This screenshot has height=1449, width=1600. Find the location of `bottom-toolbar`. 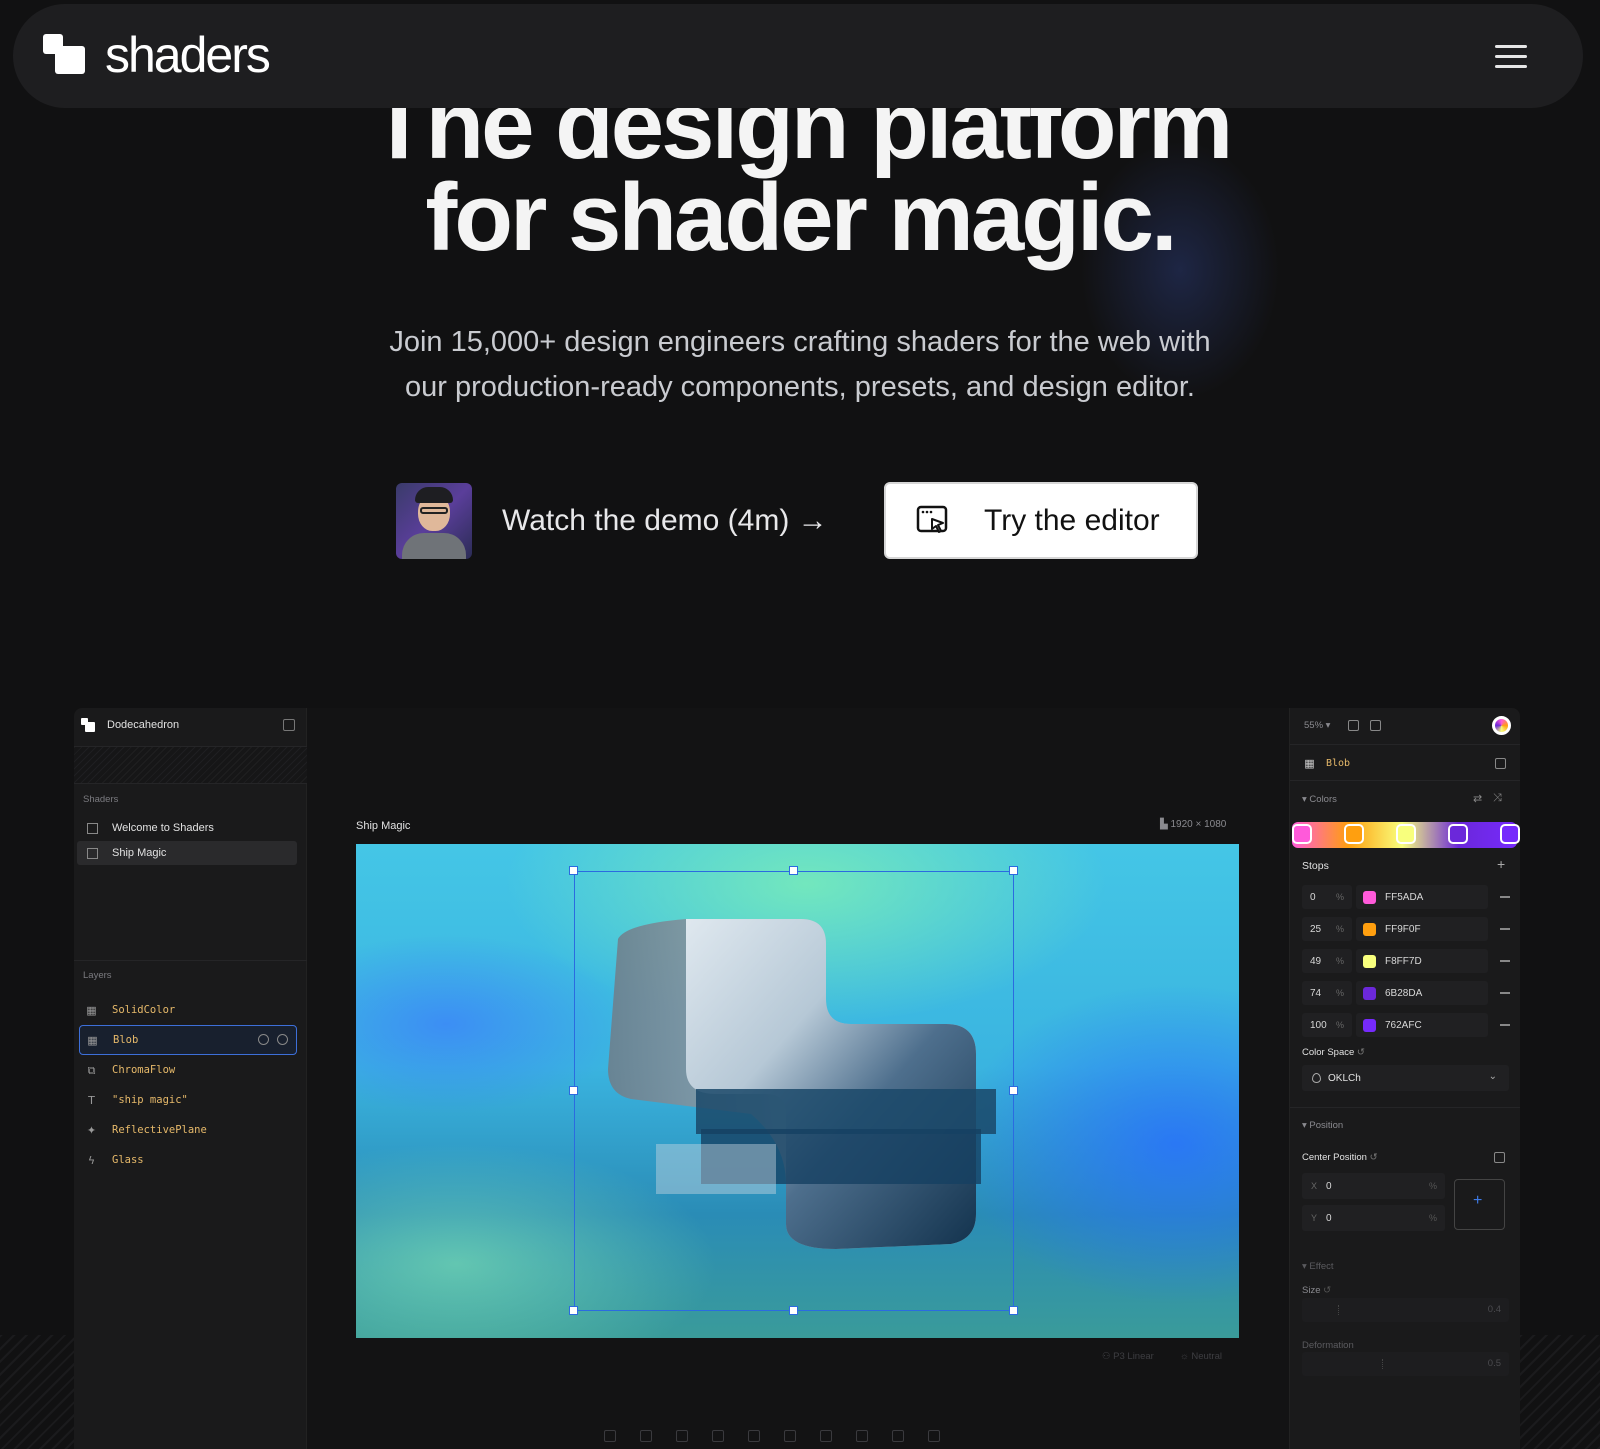

bottom-toolbar is located at coordinates (772, 1436).